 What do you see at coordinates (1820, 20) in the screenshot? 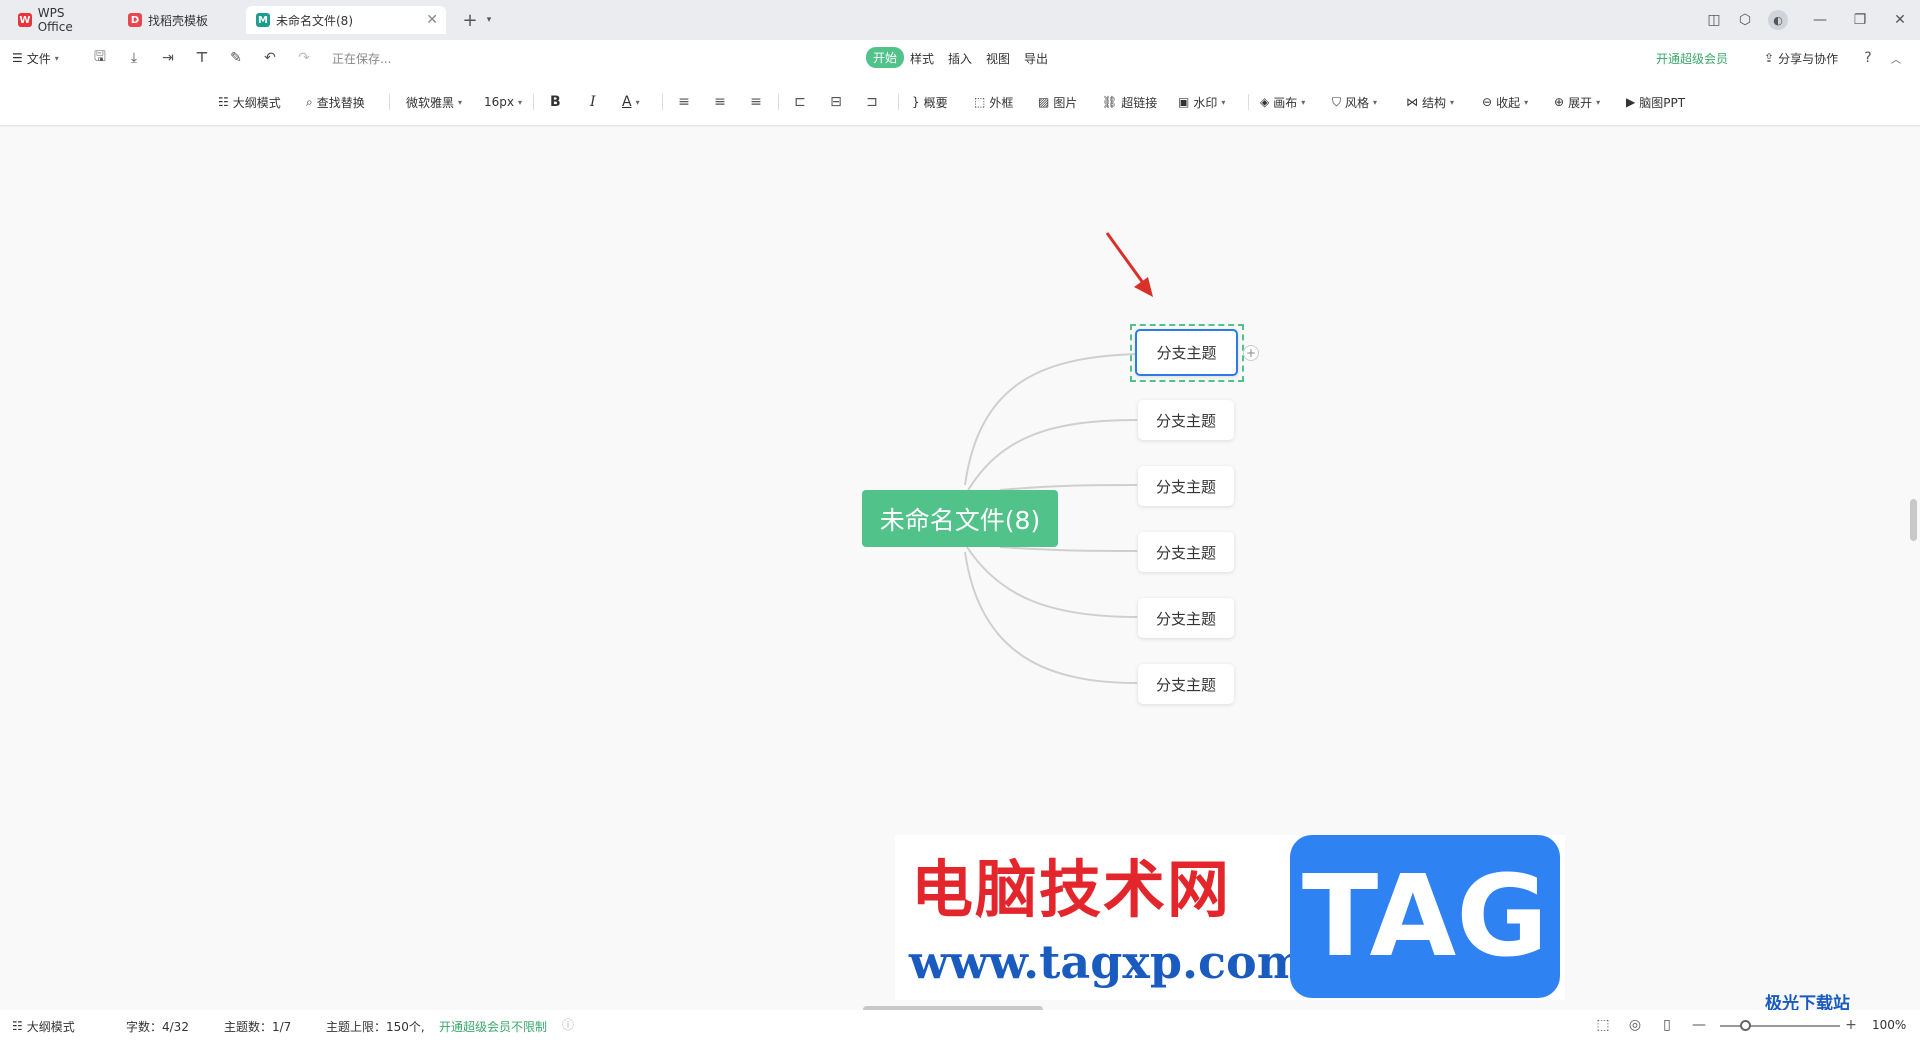
I see `minimize-icon: —` at bounding box center [1820, 20].